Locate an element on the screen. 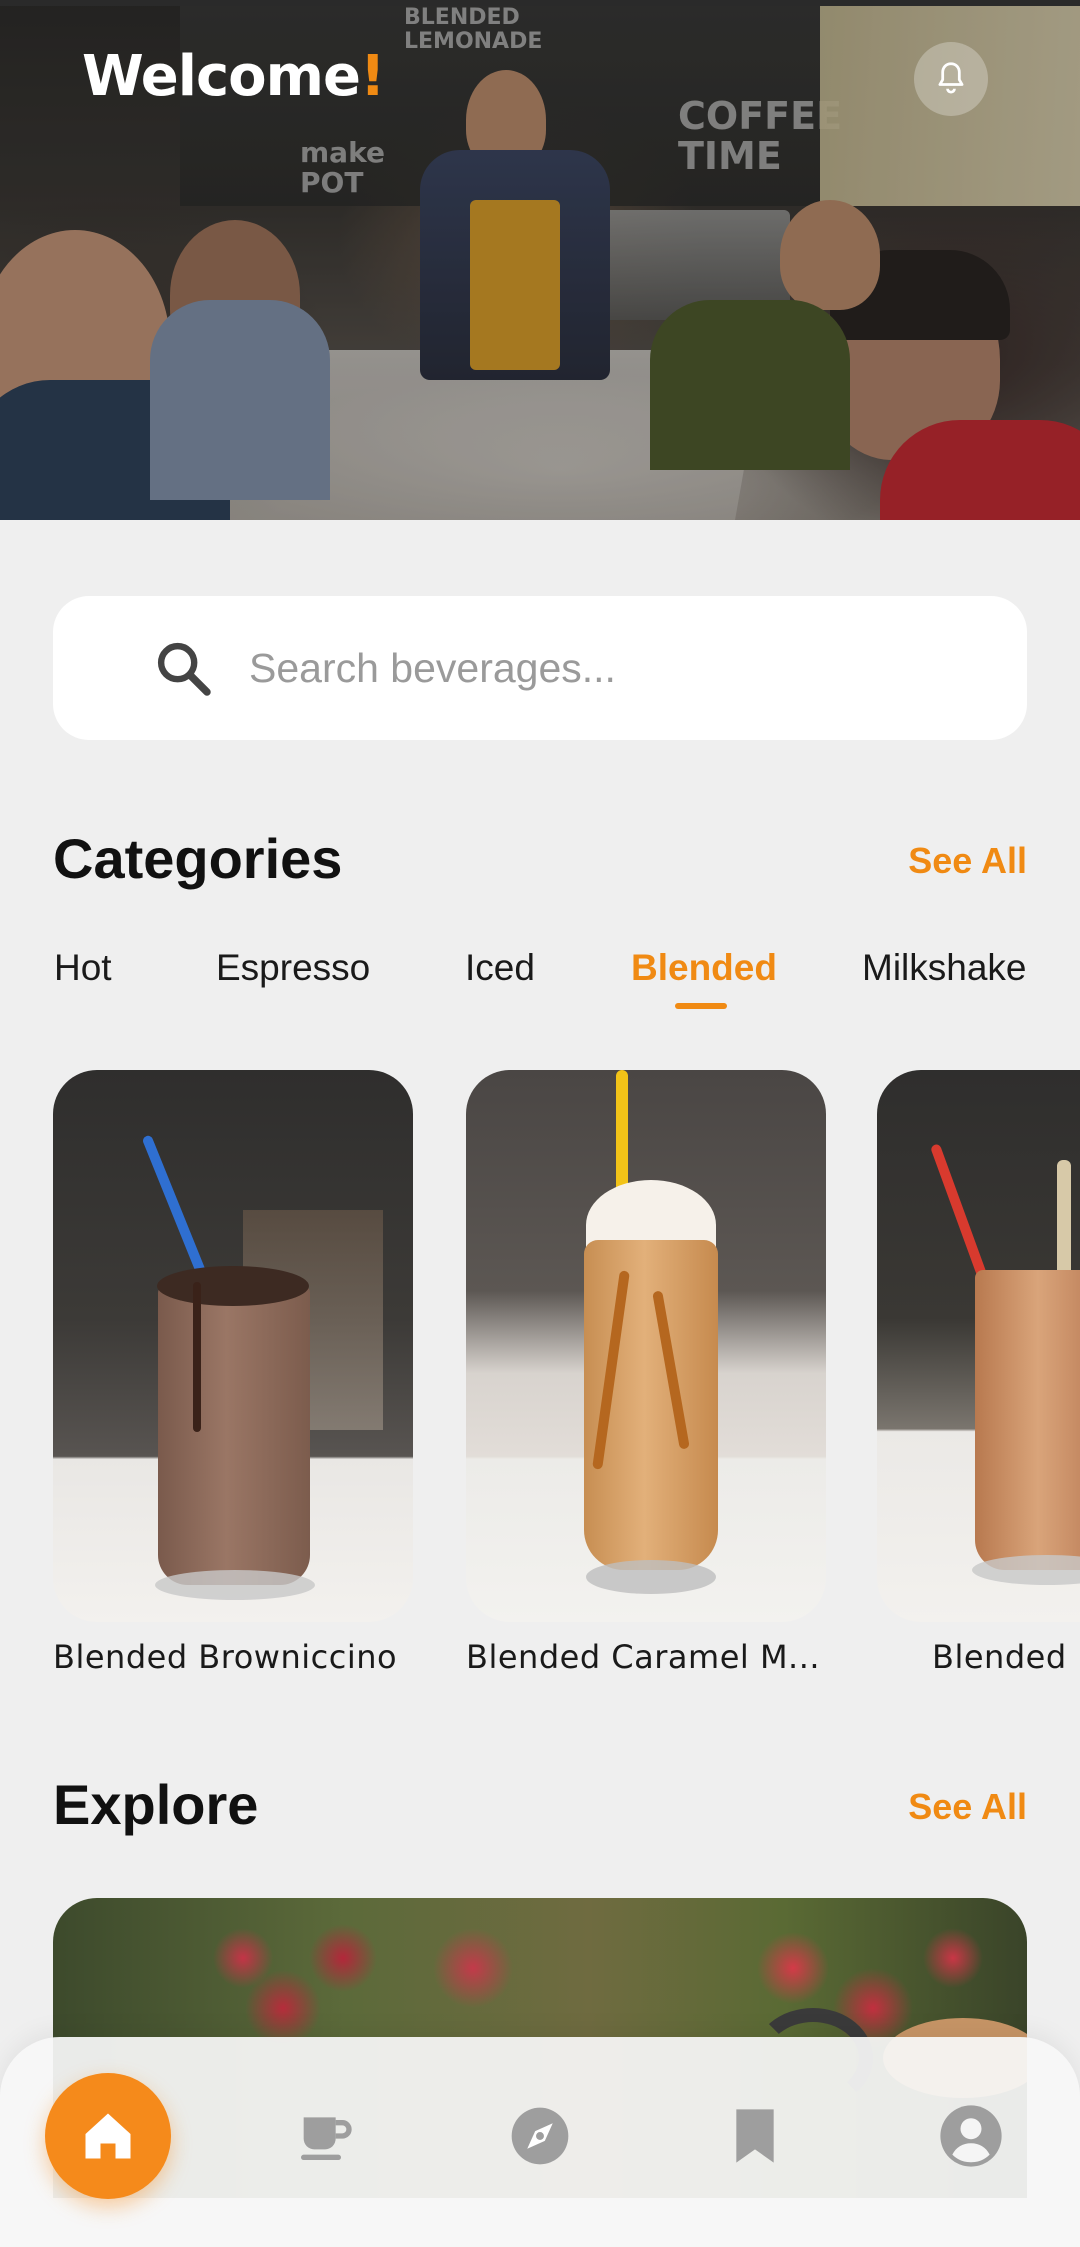 The height and width of the screenshot is (2247, 1080). bottom-navigation is located at coordinates (540, 2142).